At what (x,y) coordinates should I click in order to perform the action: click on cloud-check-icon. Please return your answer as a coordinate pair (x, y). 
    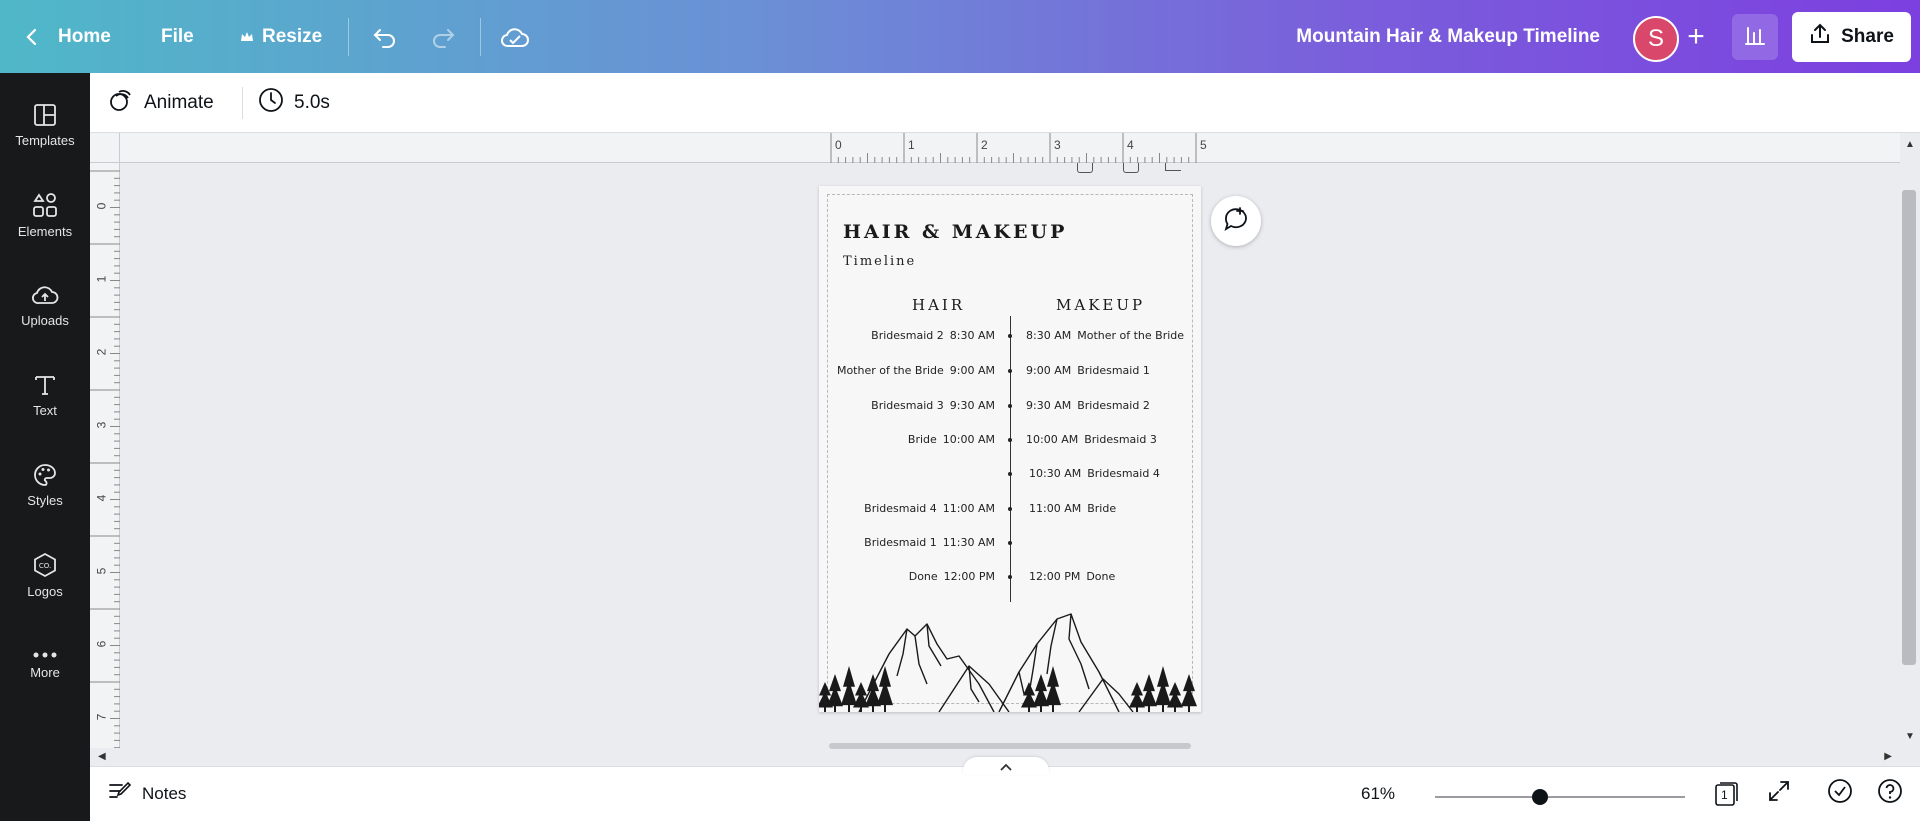
    Looking at the image, I should click on (515, 37).